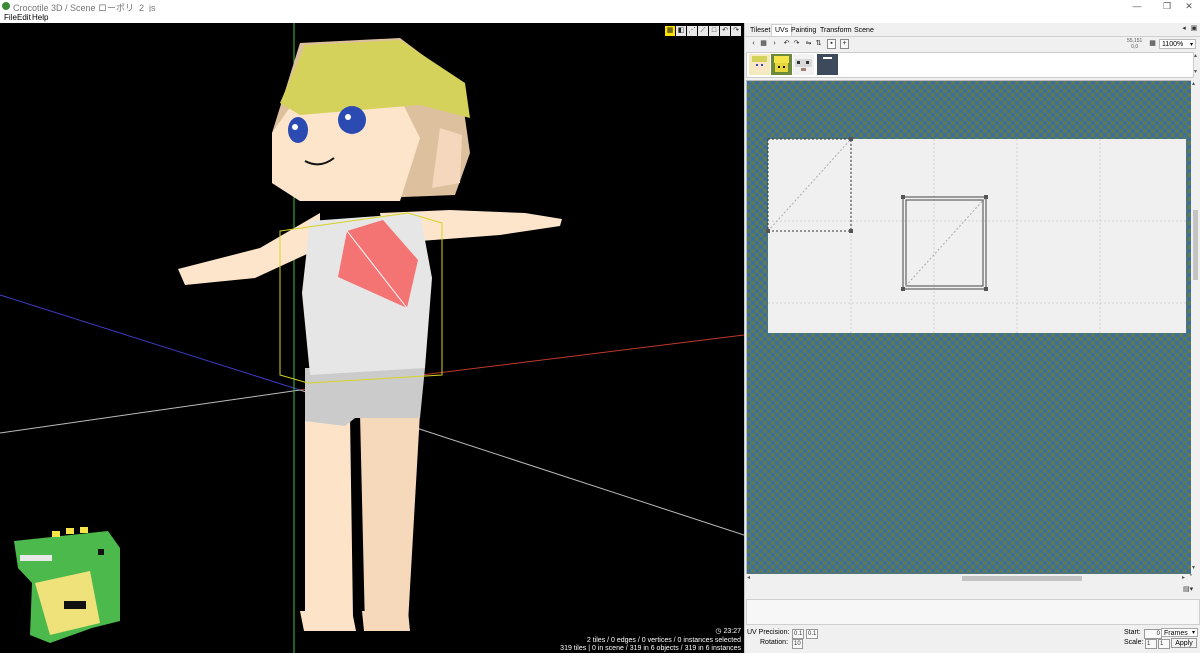 The height and width of the screenshot is (653, 1200). What do you see at coordinates (972, 44) in the screenshot?
I see `uv-toolbar: ‹ ▦ › ↶ ↷ ⇋ ⇅ ▪ + 55,151 0,0 ▦ 1100% ▾` at bounding box center [972, 44].